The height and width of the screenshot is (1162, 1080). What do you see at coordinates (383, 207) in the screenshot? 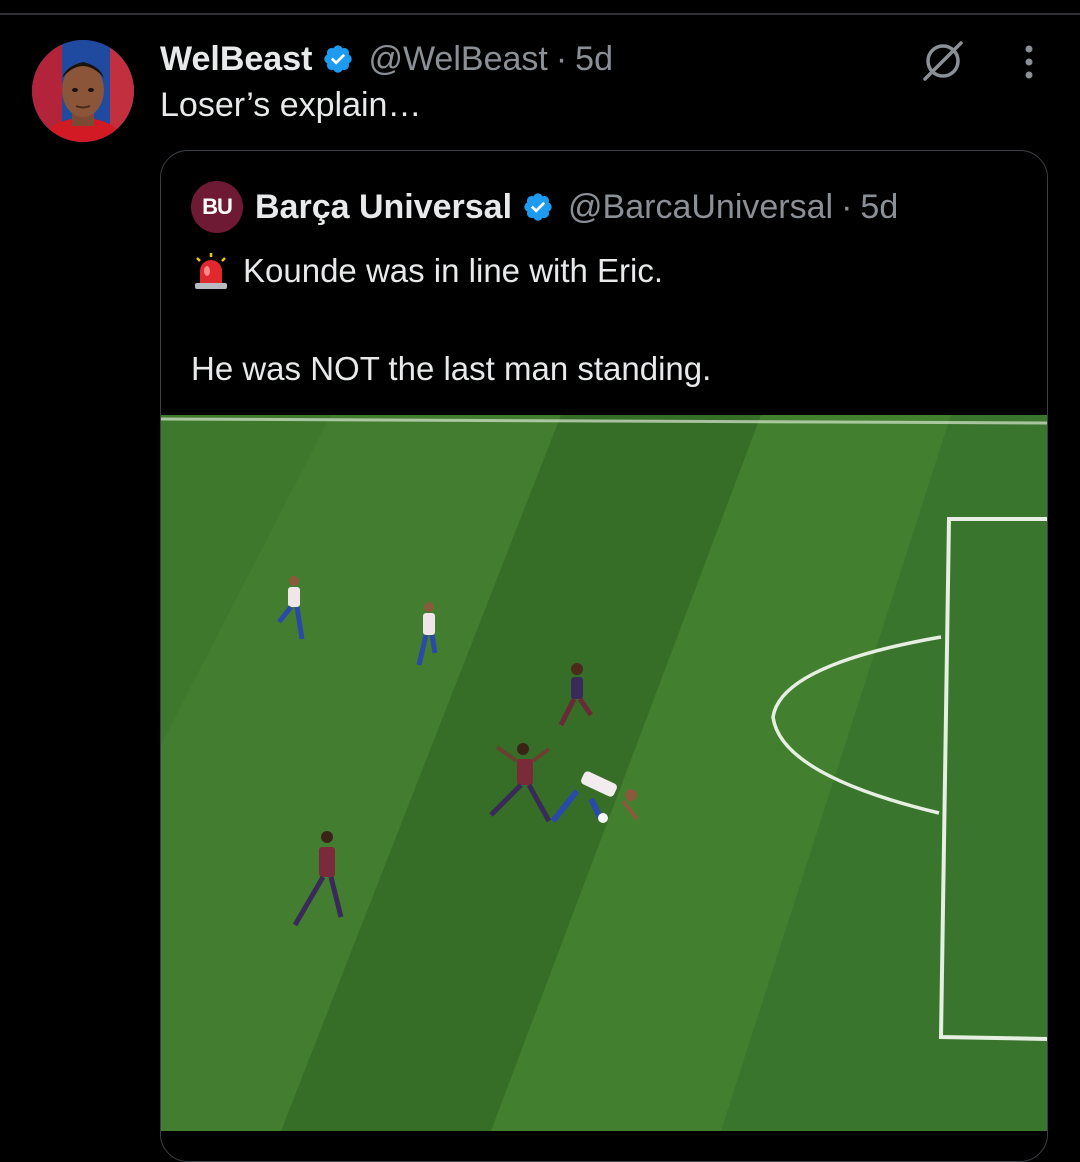
I see `quoted-author-name: Barça Universal` at bounding box center [383, 207].